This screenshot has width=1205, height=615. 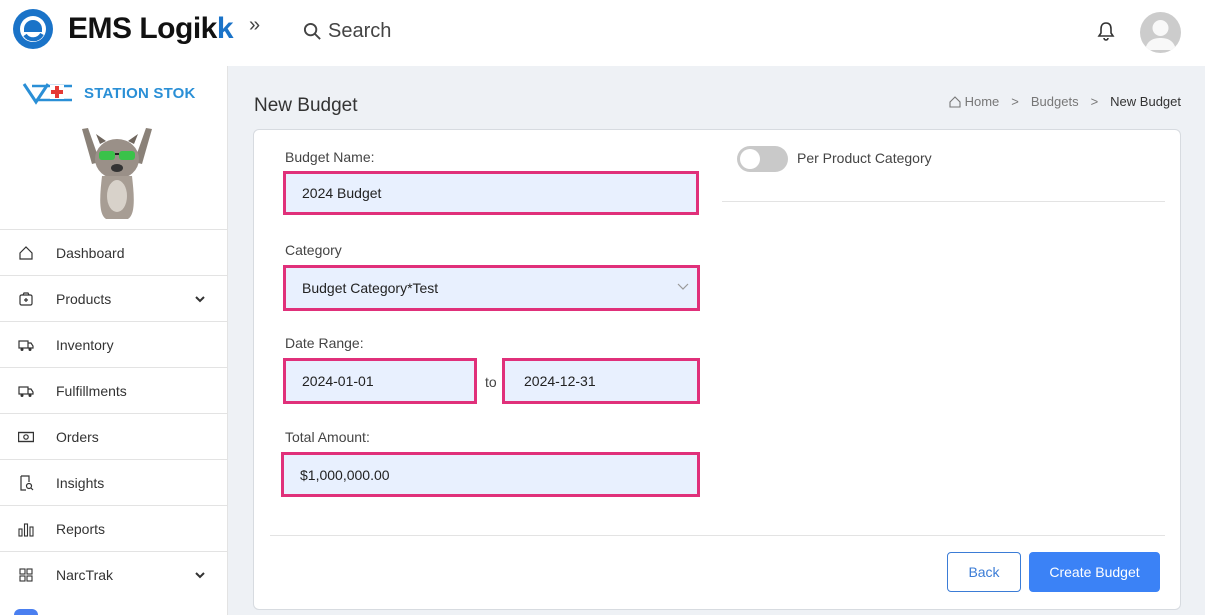 I want to click on date-range-label: Date Range:, so click(x=324, y=343).